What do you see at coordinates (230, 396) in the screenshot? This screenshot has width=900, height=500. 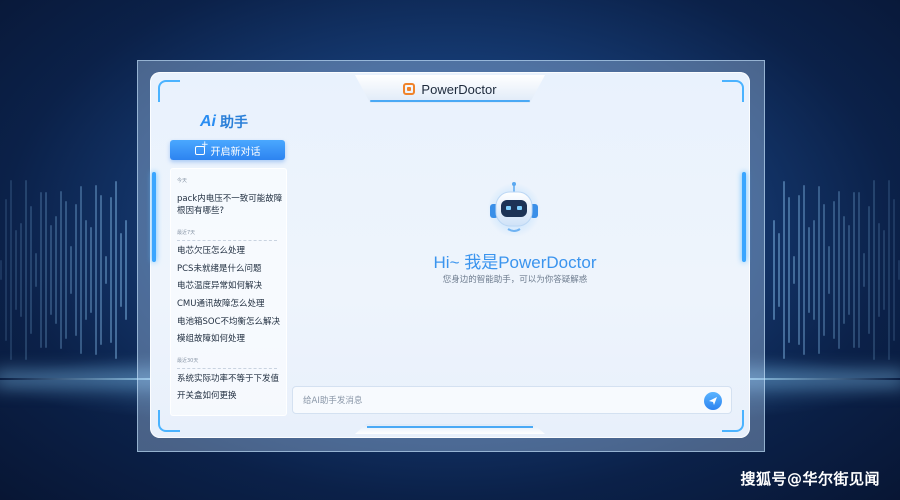 I see `history-item: 开关盒如何更换` at bounding box center [230, 396].